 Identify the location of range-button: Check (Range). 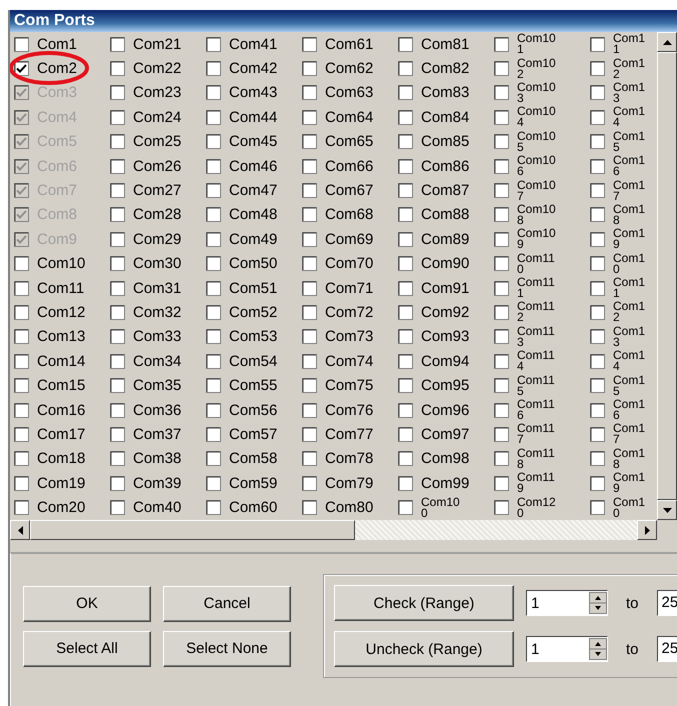
(424, 603).